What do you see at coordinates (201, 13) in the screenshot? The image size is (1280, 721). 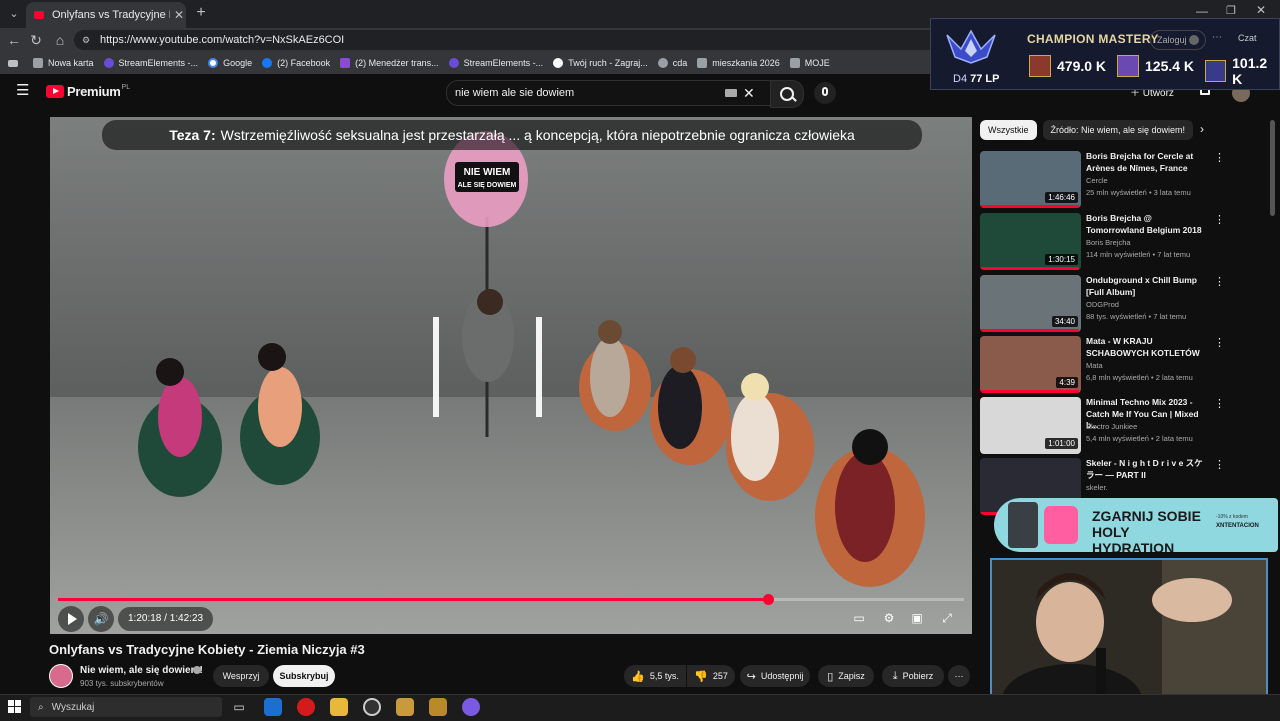 I see `new-tab-plus-icon: +` at bounding box center [201, 13].